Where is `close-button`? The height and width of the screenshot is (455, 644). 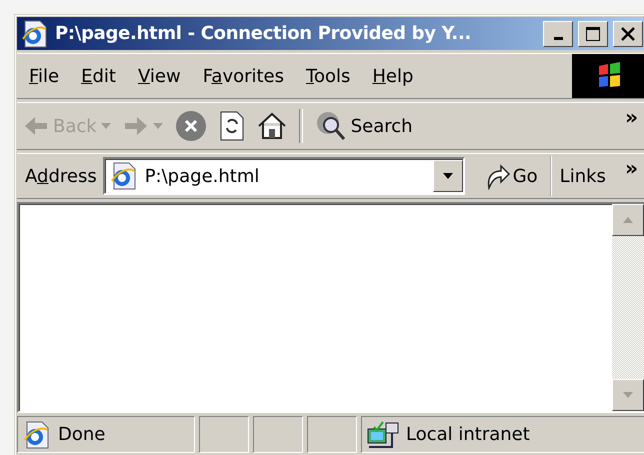
close-button is located at coordinates (628, 33).